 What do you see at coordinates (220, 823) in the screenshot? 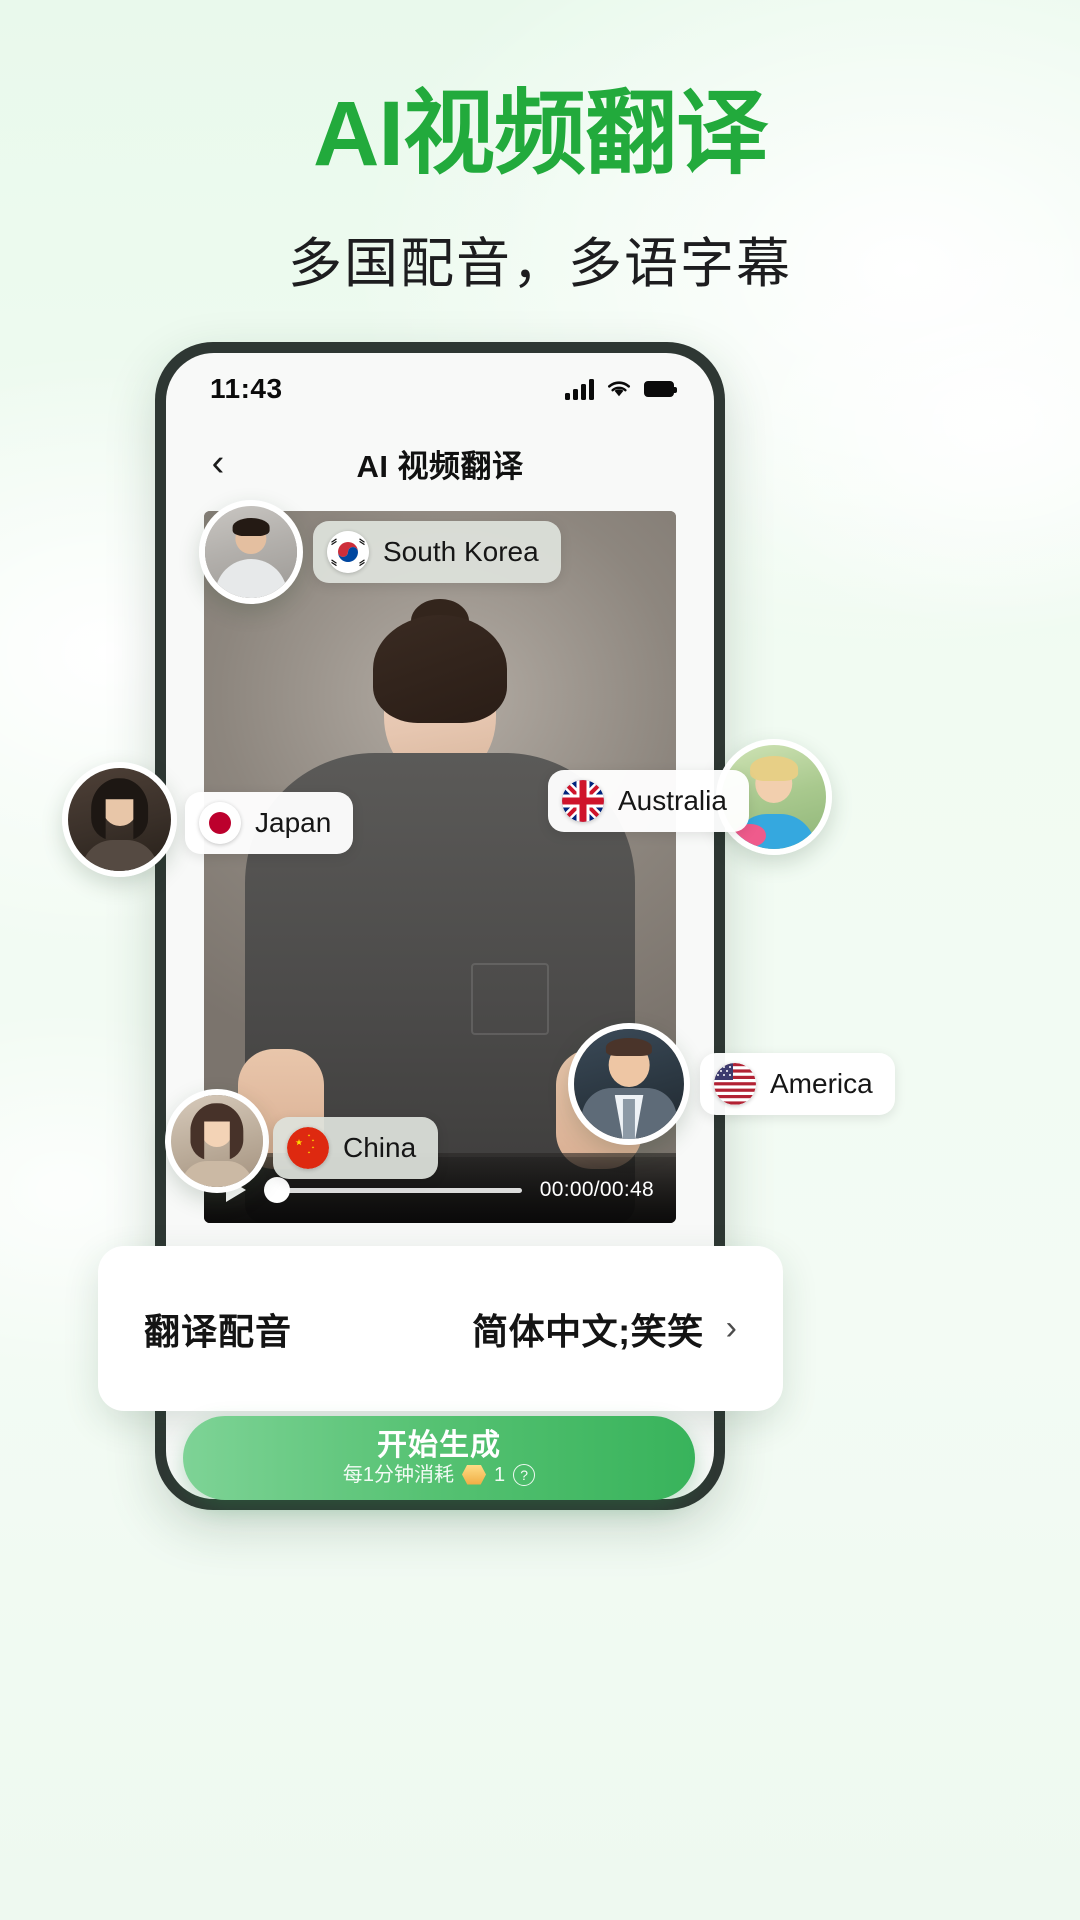
I see `flag-japan-icon` at bounding box center [220, 823].